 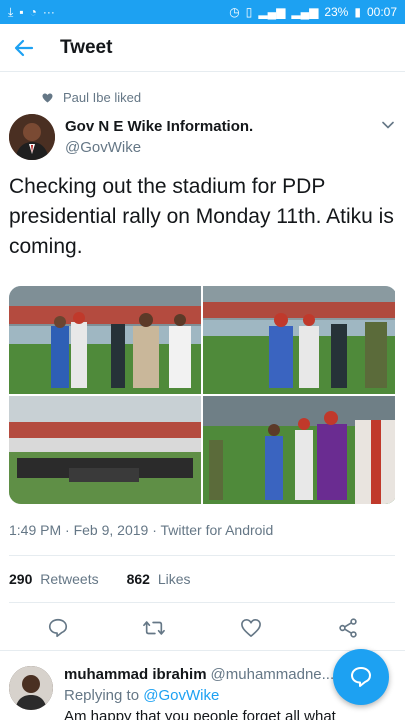 What do you see at coordinates (202, 12) in the screenshot?
I see `status-bar: ⤓ ▪ ◔ ··· ◷ ▯ ▂▄▆ ▂▄▆ 23% ▮ 00:07` at bounding box center [202, 12].